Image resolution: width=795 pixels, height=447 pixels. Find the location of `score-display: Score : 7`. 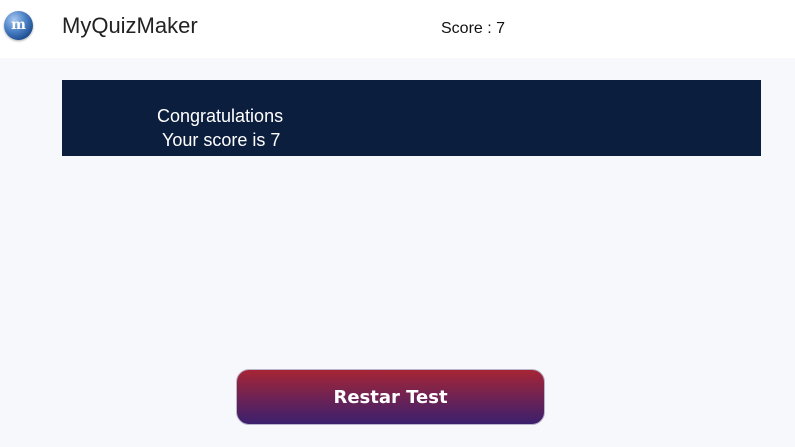

score-display: Score : 7 is located at coordinates (473, 28).